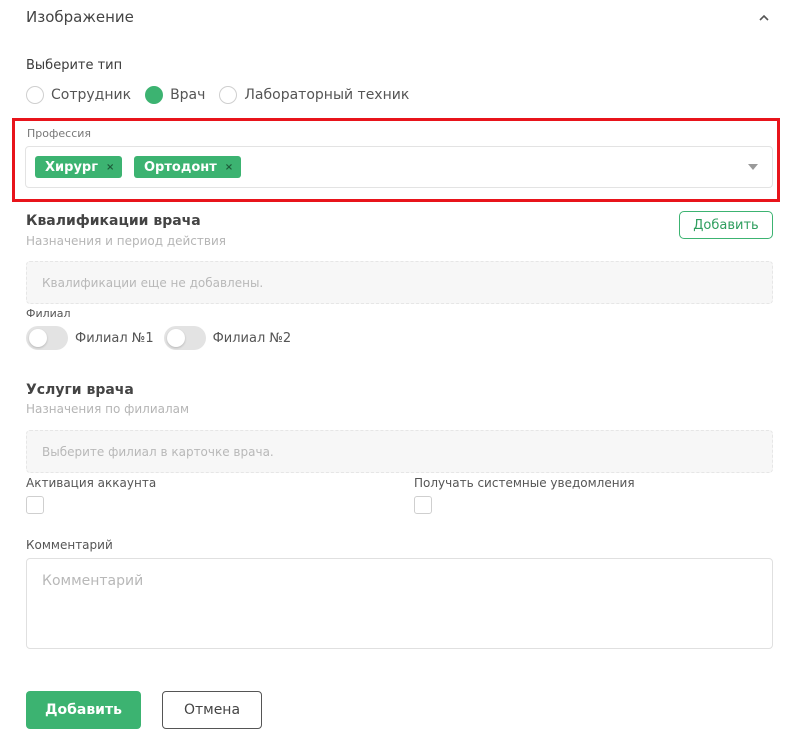 The height and width of the screenshot is (753, 787). Describe the element at coordinates (114, 338) in the screenshot. I see `branch-1-label: Филиал №1` at that location.